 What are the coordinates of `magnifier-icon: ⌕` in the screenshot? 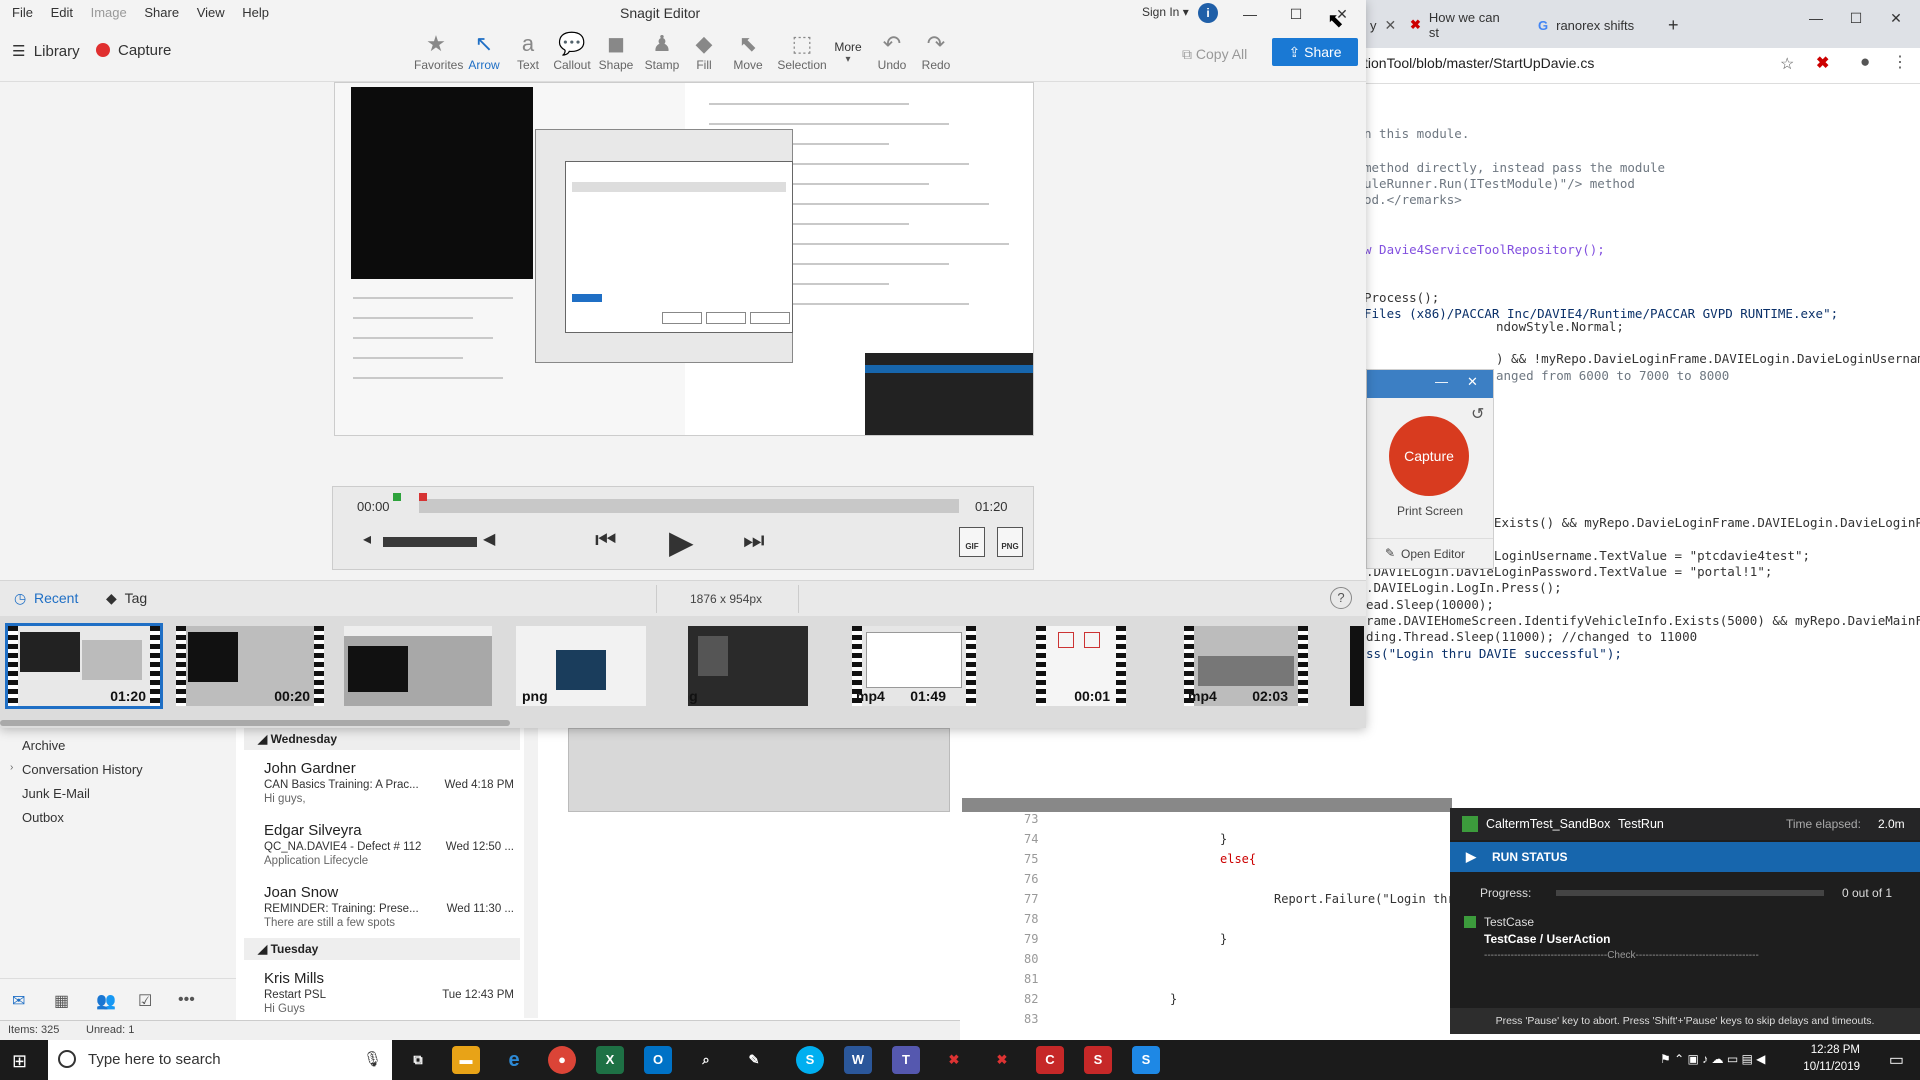 It's located at (706, 1060).